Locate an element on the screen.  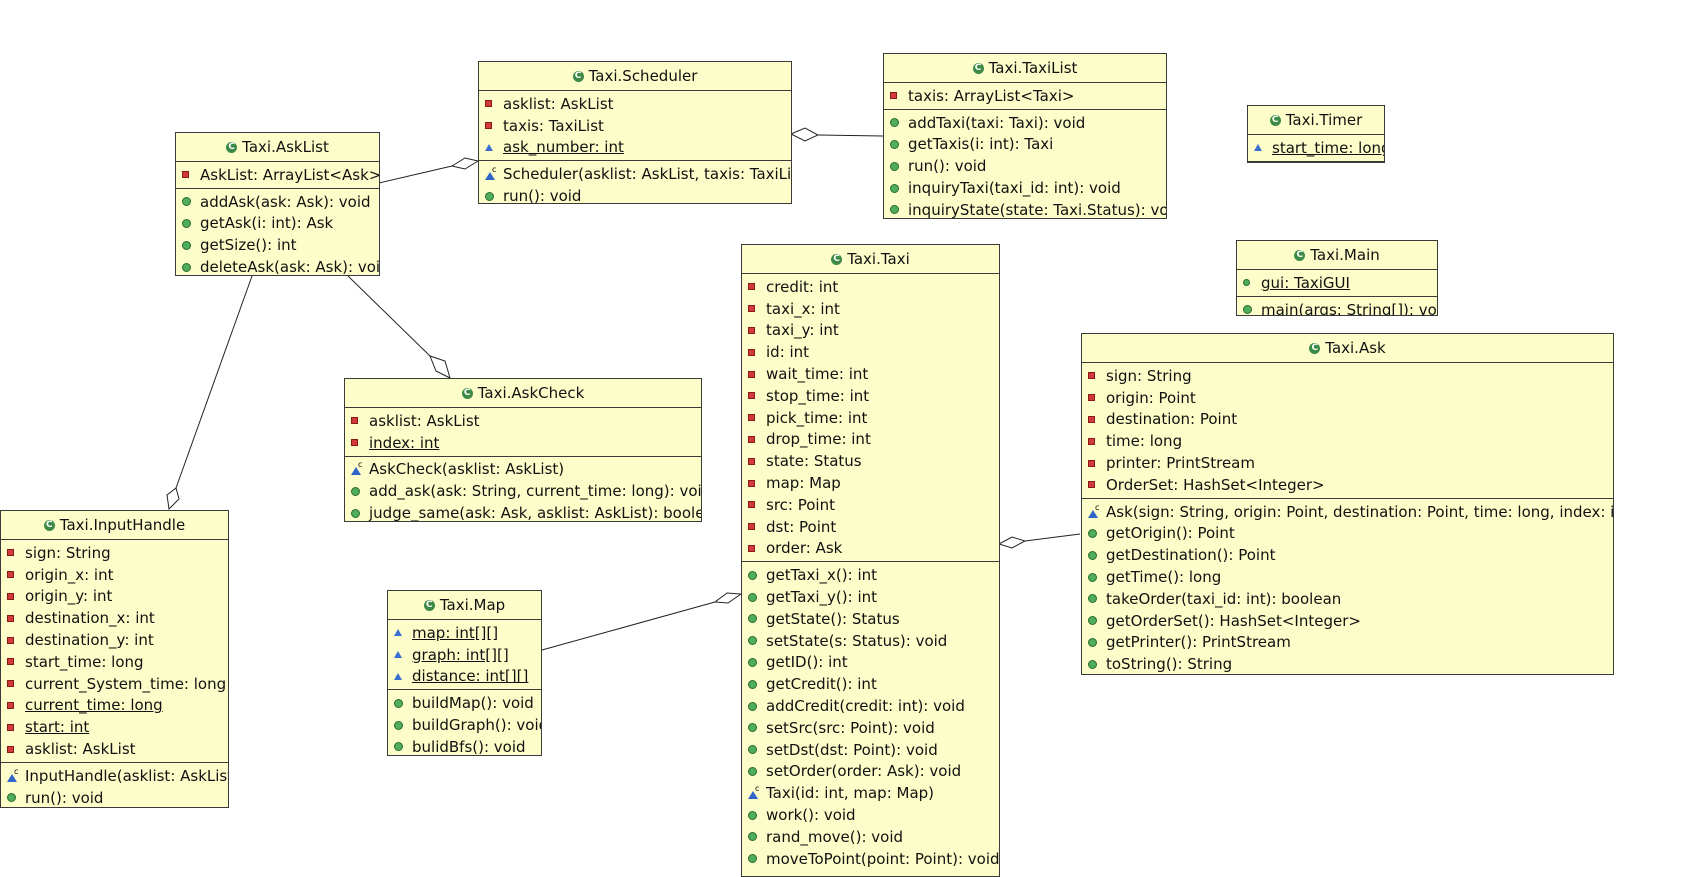
method-row: addAsk(ask: Ask): void is located at coordinates (277, 202).